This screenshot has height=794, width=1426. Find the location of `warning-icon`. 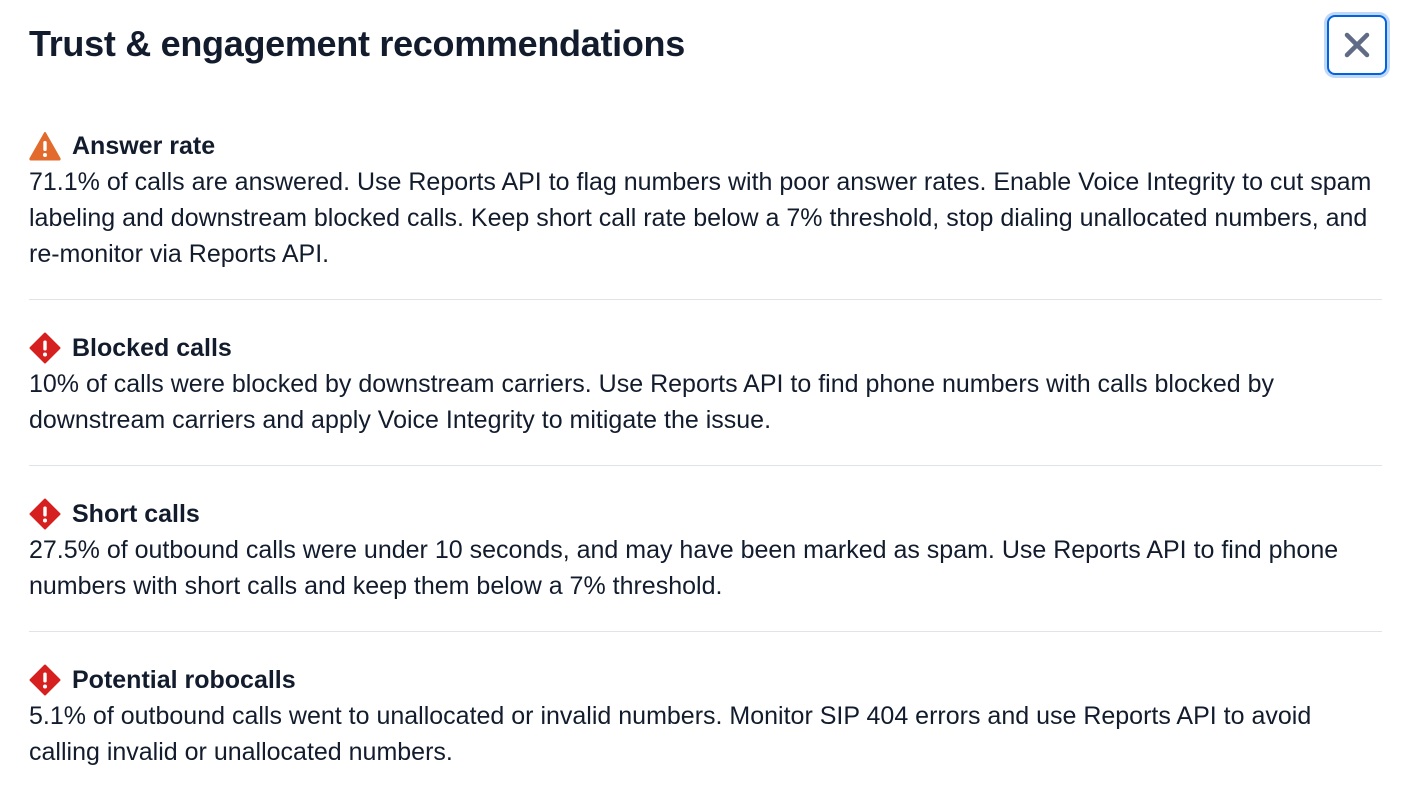

warning-icon is located at coordinates (45, 146).